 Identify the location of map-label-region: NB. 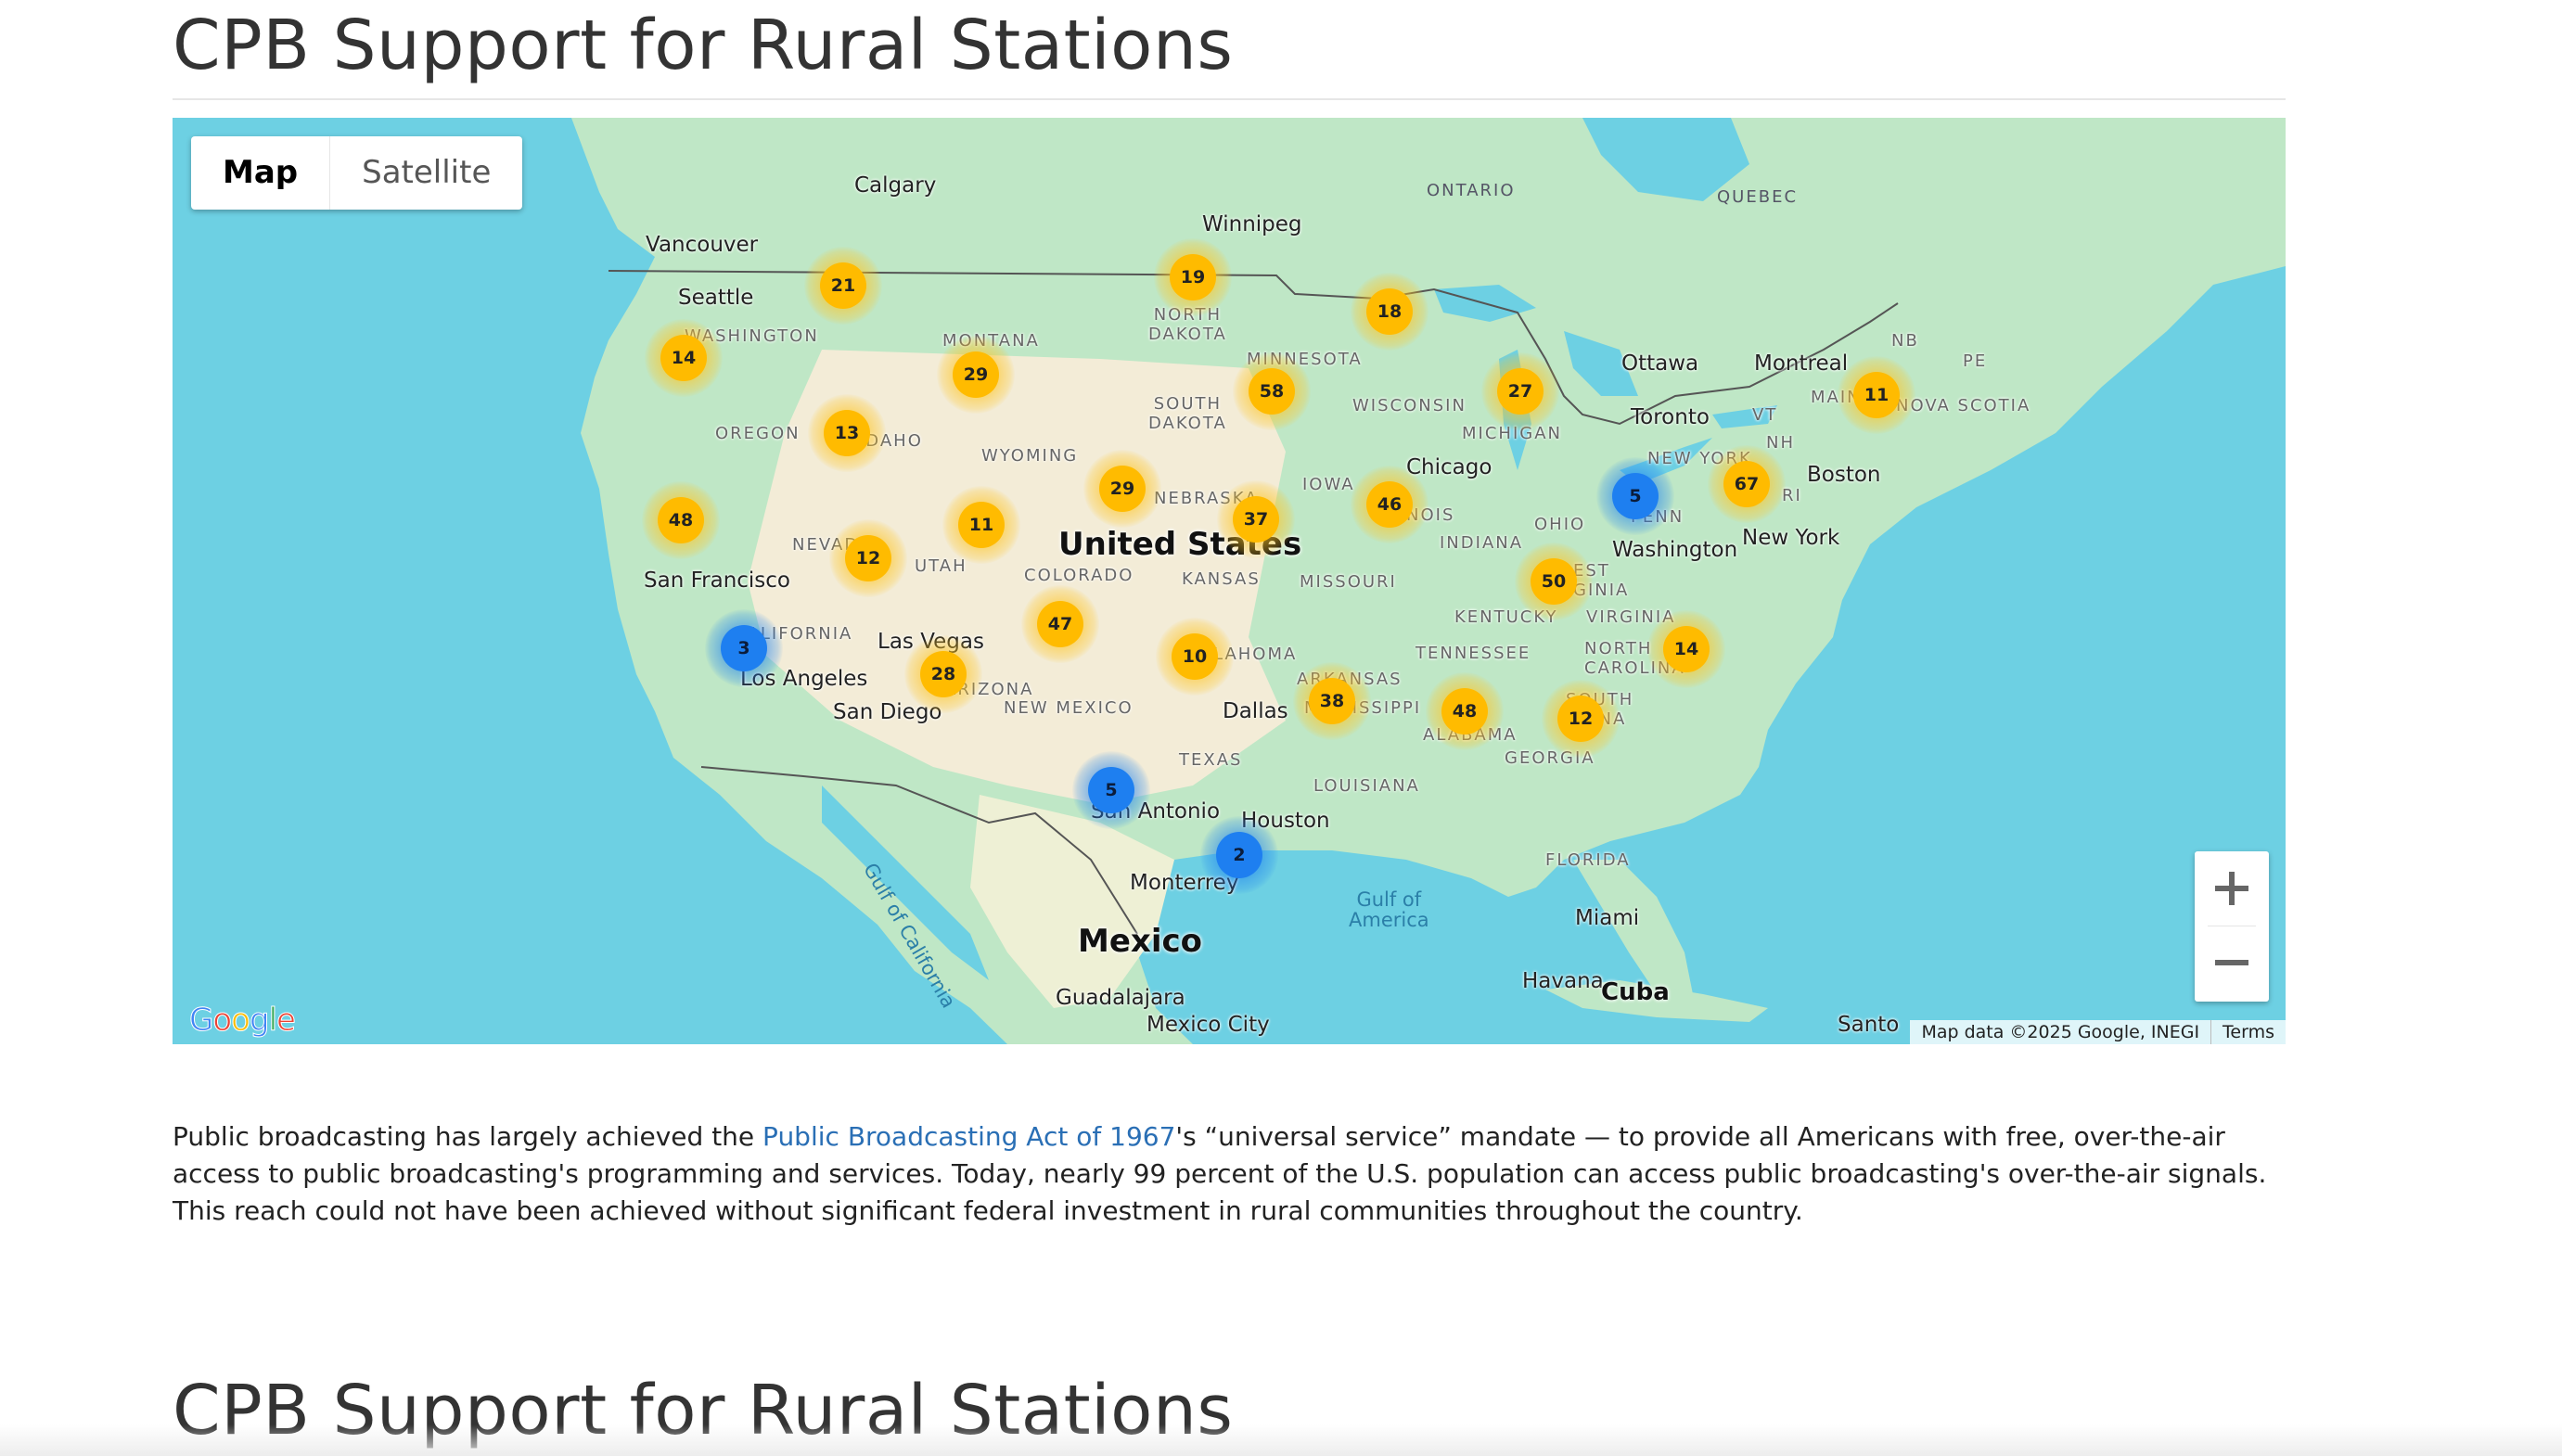
(1905, 341).